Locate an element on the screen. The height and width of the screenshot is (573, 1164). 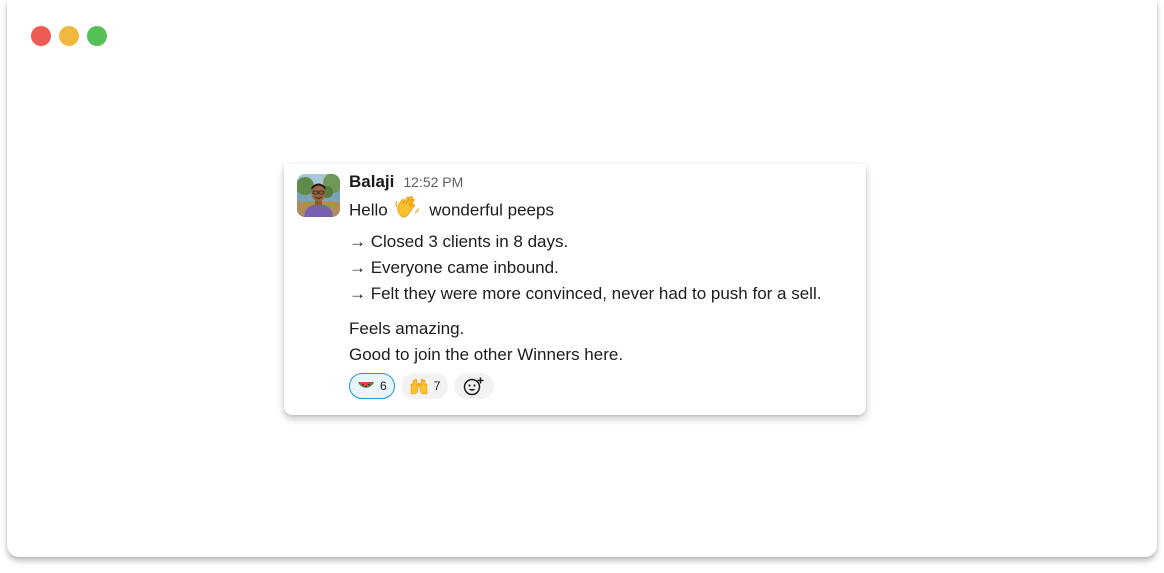
message-timestamp: 12:52 PM is located at coordinates (433, 182).